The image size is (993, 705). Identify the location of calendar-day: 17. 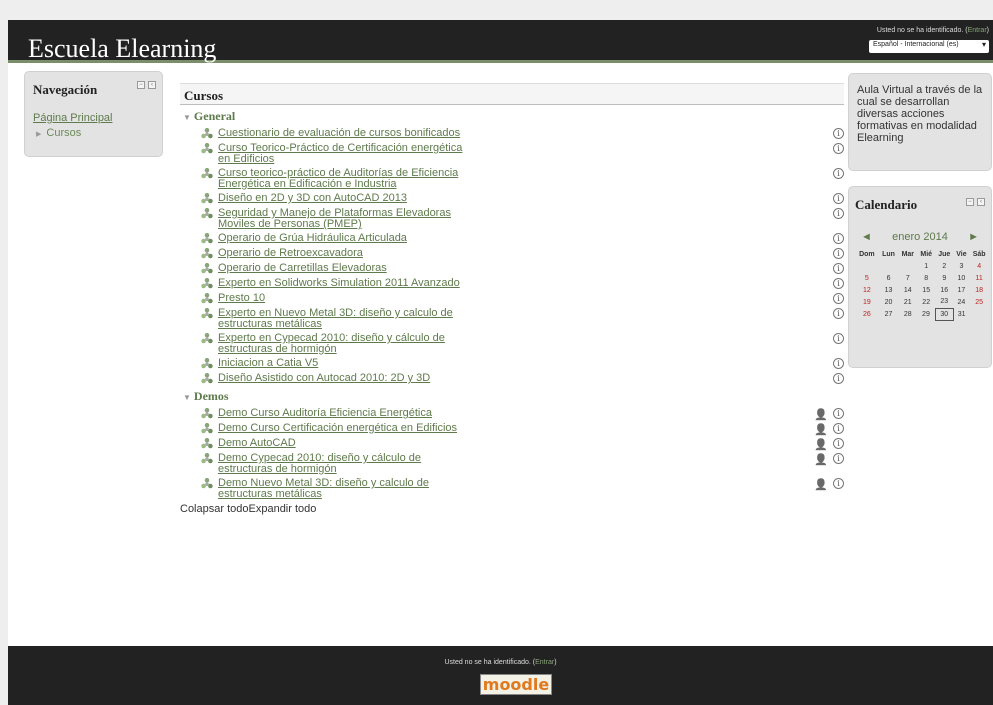
(962, 290).